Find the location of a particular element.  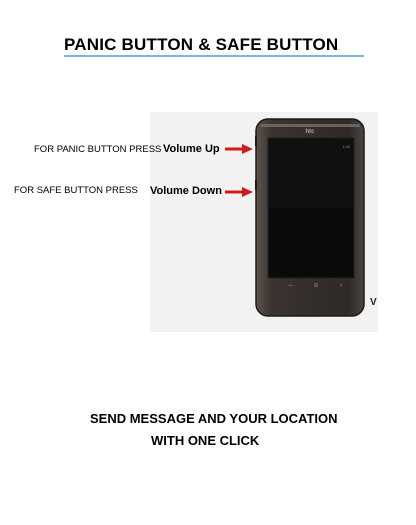

volume-down-label: Volume Down is located at coordinates (186, 191).